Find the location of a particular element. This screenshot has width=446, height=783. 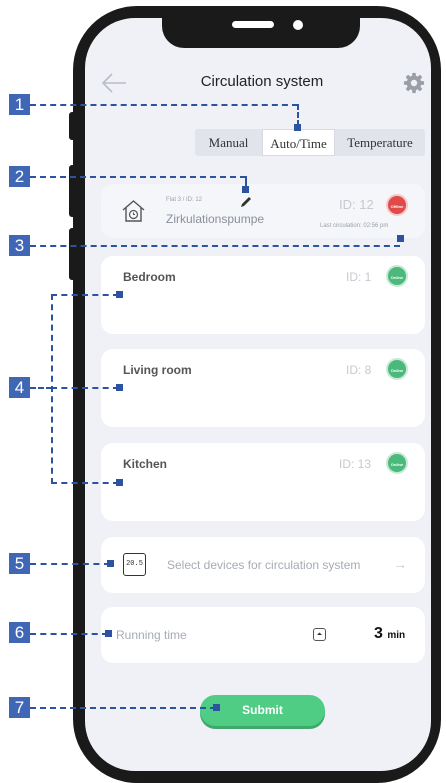

stepper-icon is located at coordinates (319, 634).